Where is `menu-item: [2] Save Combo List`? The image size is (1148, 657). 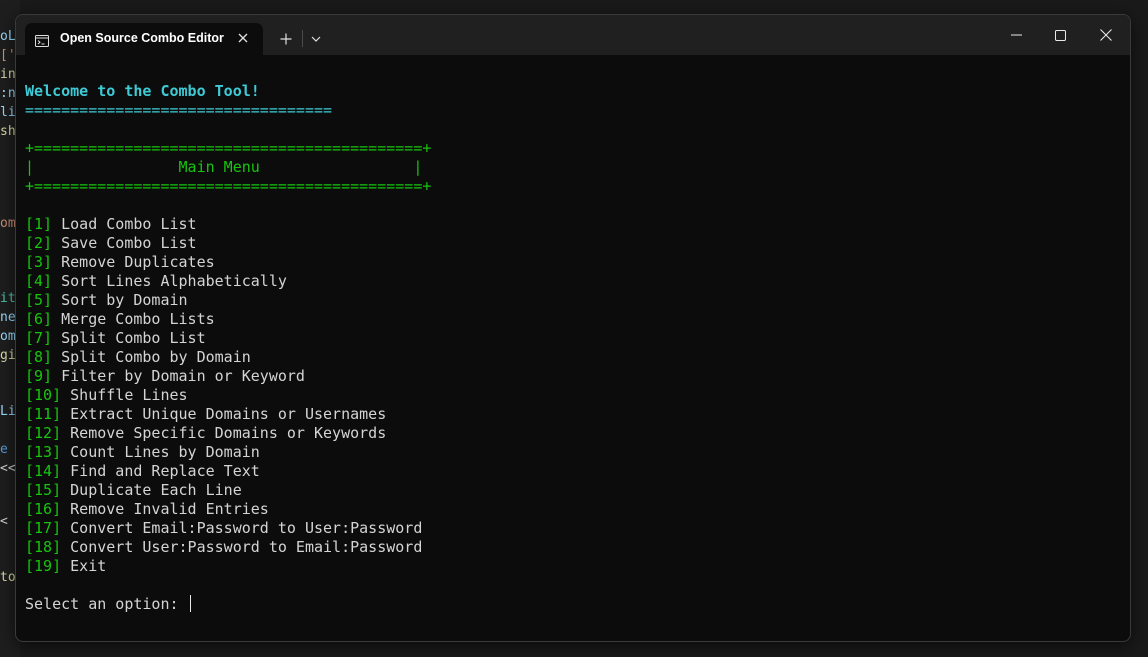 menu-item: [2] Save Combo List is located at coordinates (111, 243).